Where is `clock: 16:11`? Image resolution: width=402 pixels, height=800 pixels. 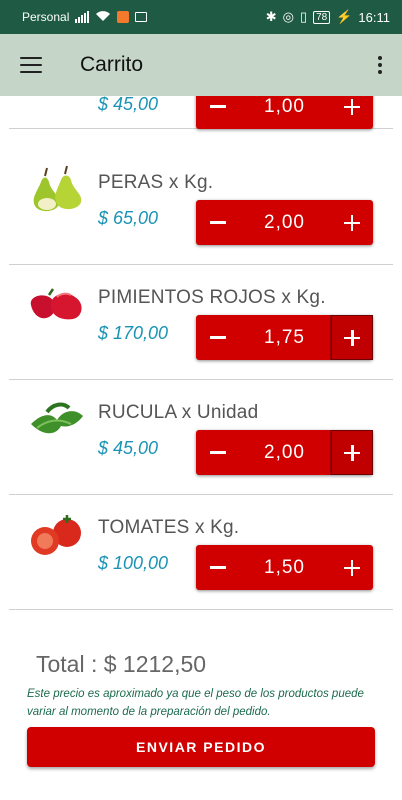 clock: 16:11 is located at coordinates (374, 17).